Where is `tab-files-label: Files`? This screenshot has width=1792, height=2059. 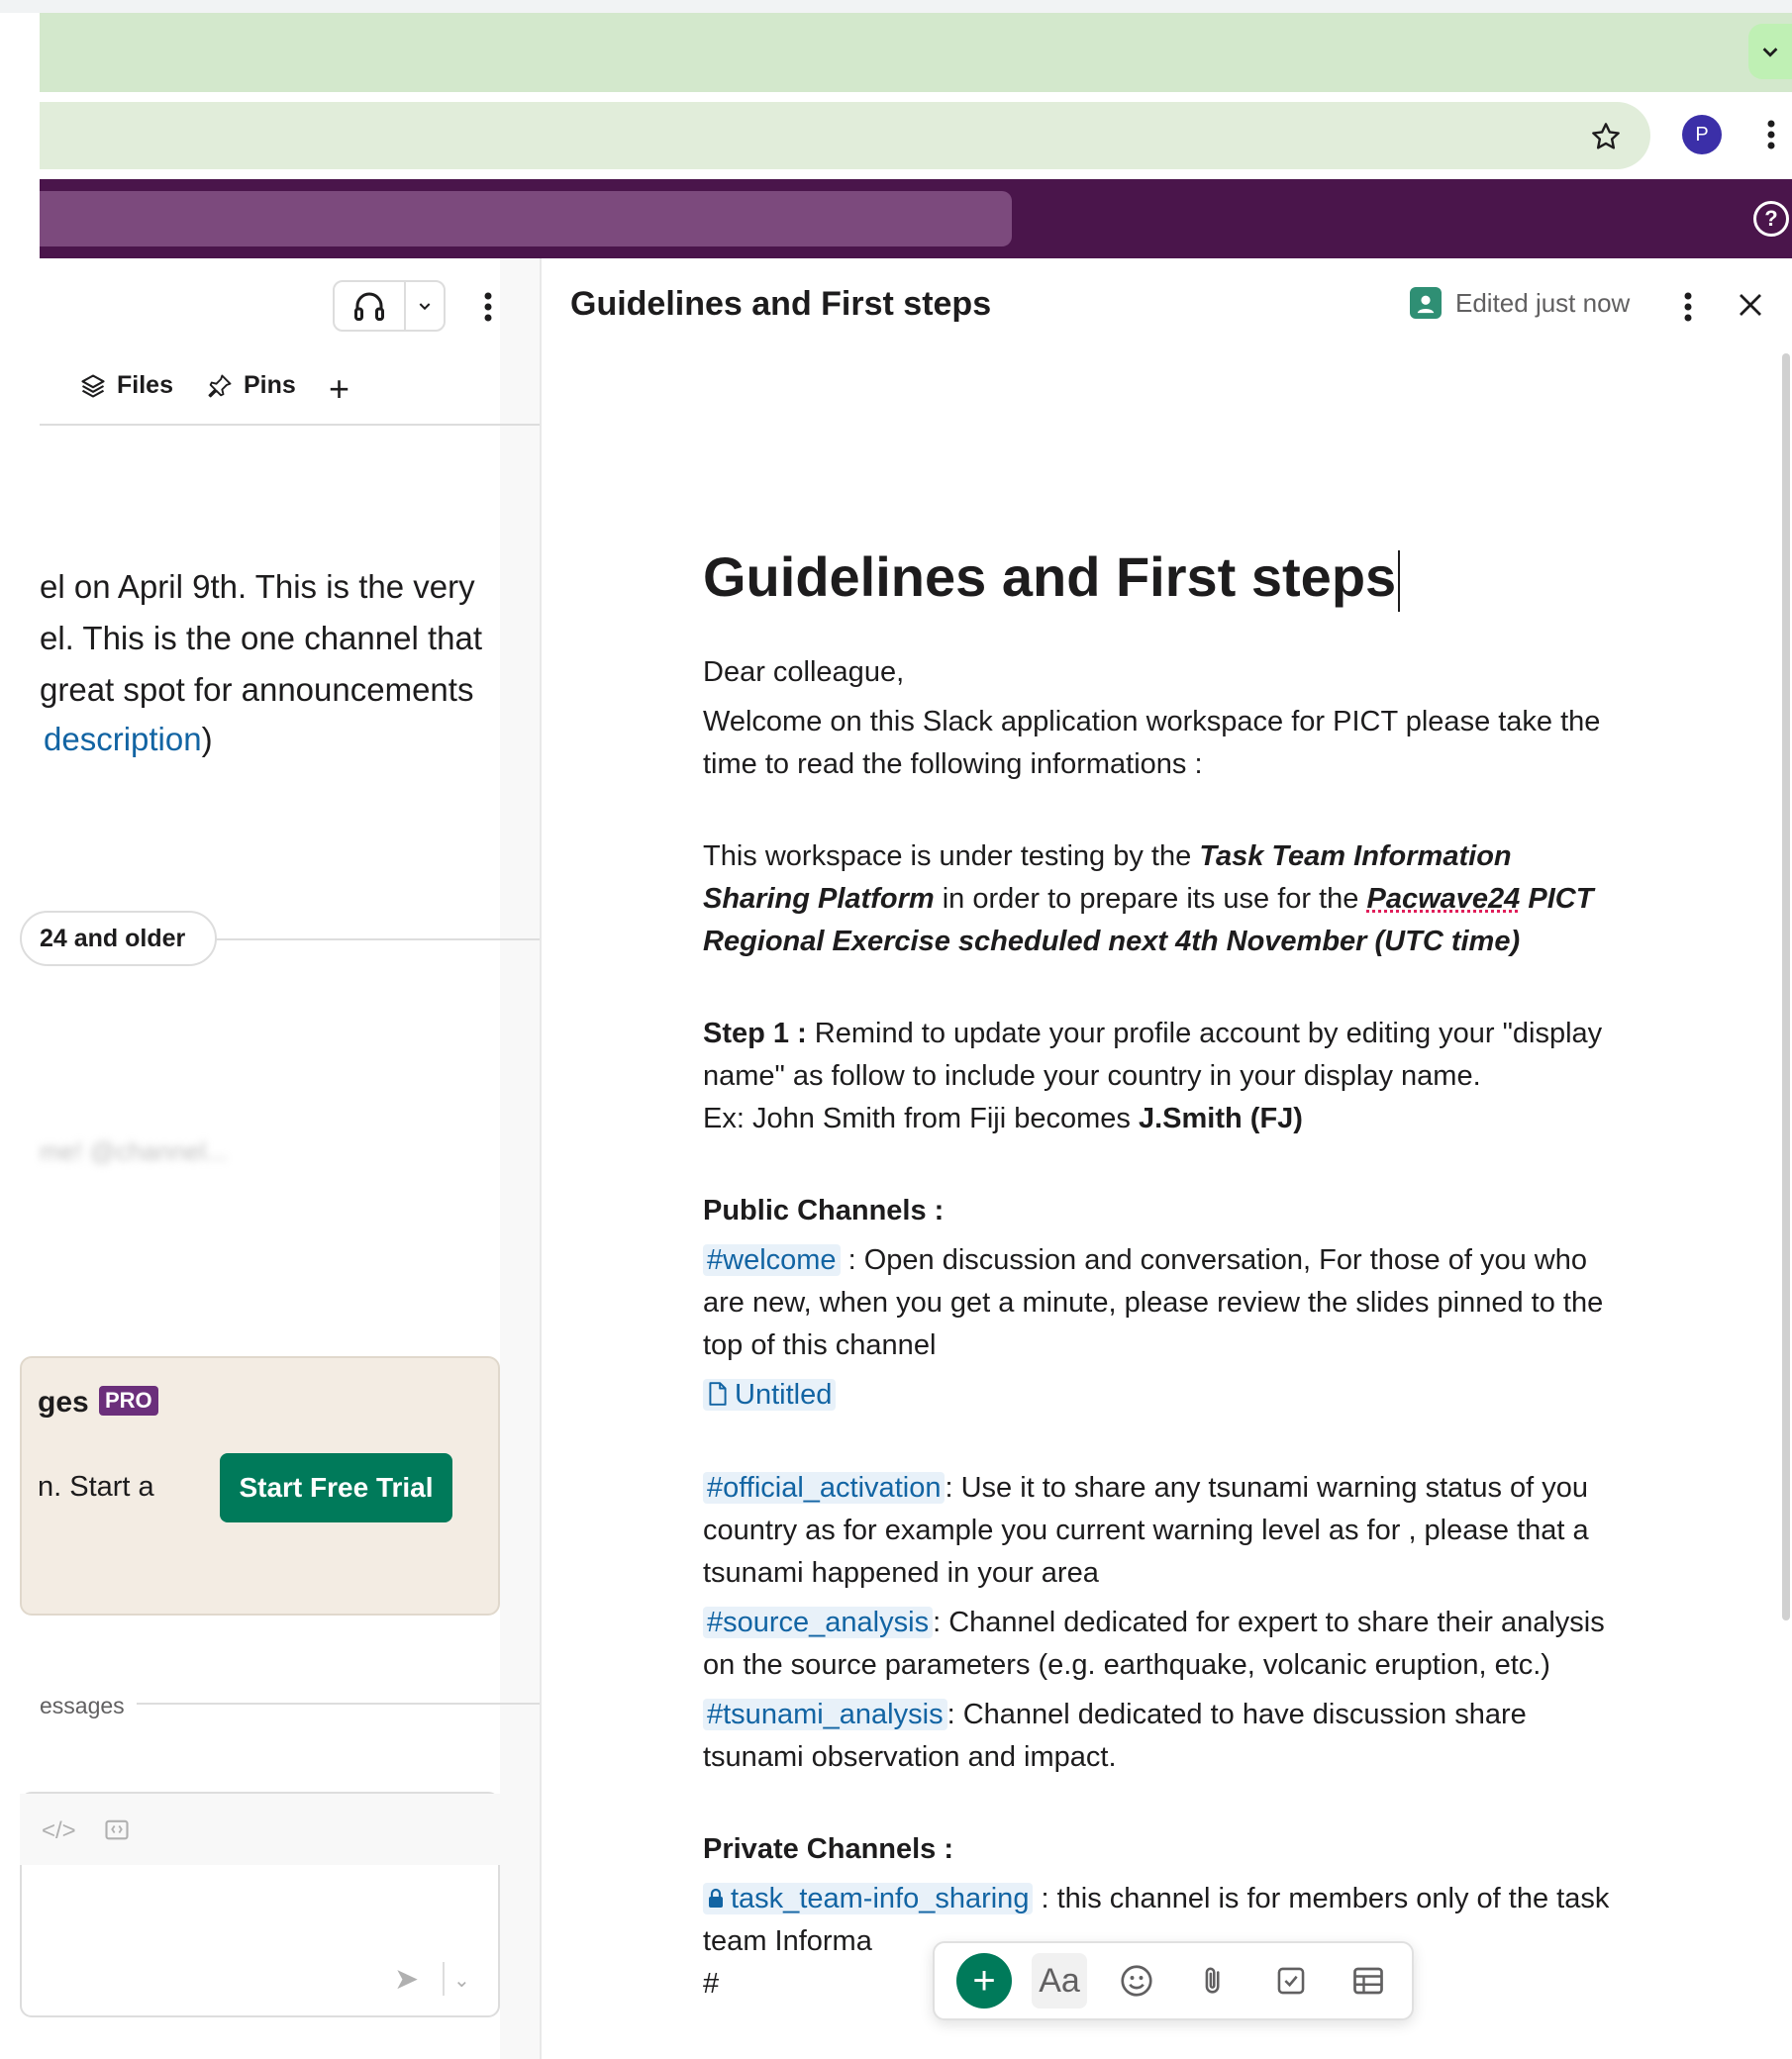
tab-files-label: Files is located at coordinates (145, 385).